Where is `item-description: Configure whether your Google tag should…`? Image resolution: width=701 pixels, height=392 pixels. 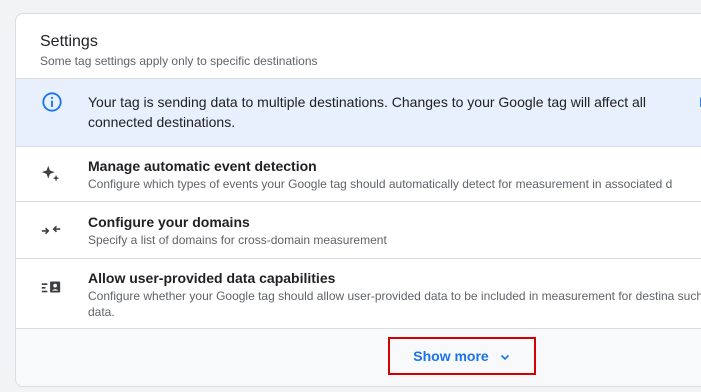
item-description: Configure whether your Google tag should… is located at coordinates (394, 304).